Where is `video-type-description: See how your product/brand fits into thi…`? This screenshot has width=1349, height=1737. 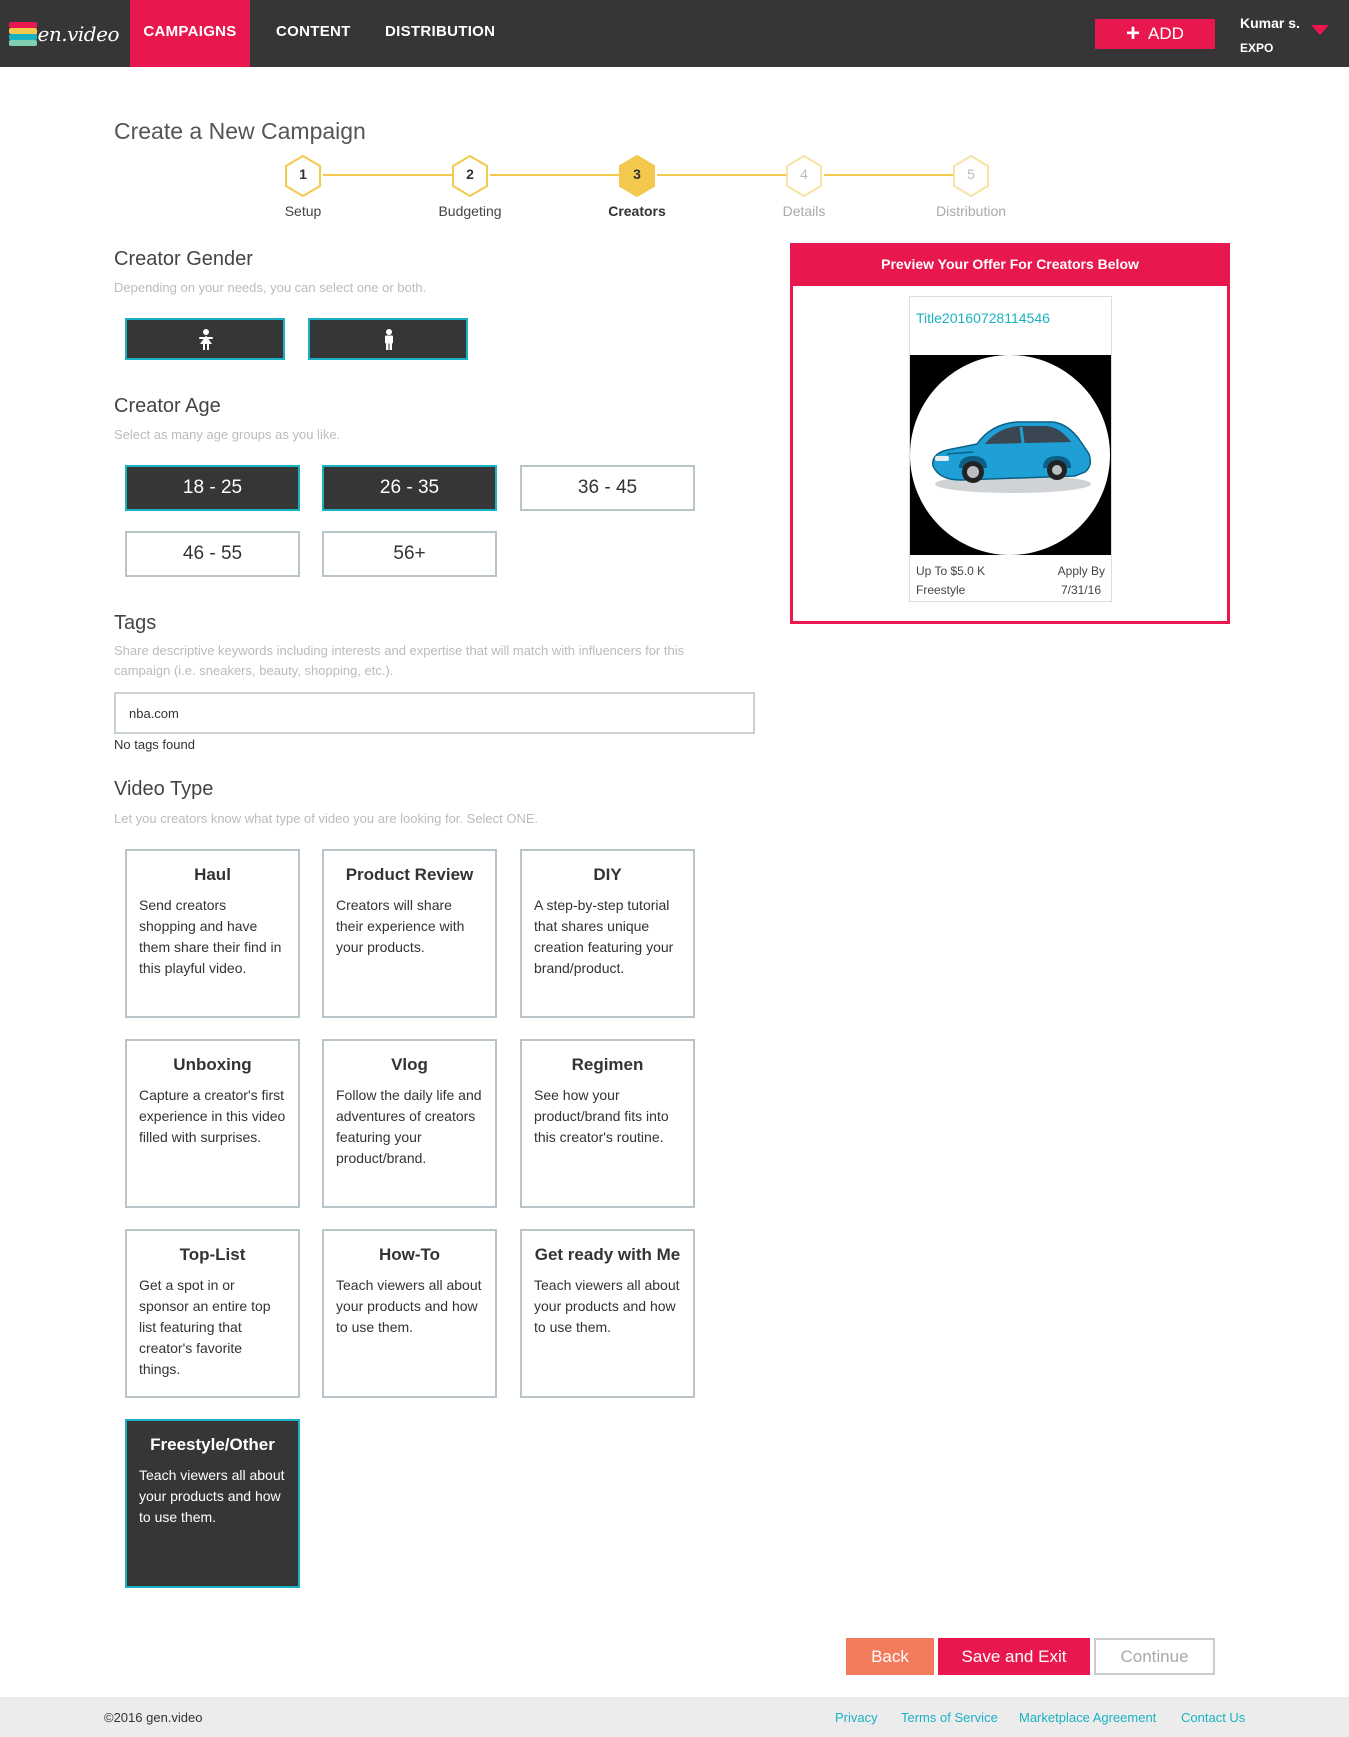
video-type-description: See how your product/brand fits into thi… is located at coordinates (601, 1116).